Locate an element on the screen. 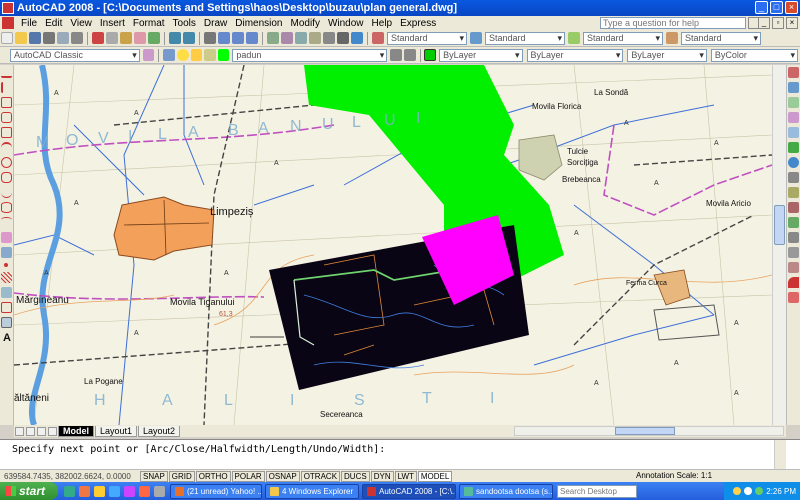 Image resolution: width=800 pixels, height=500 pixels. menu-view: View is located at coordinates (81, 23).